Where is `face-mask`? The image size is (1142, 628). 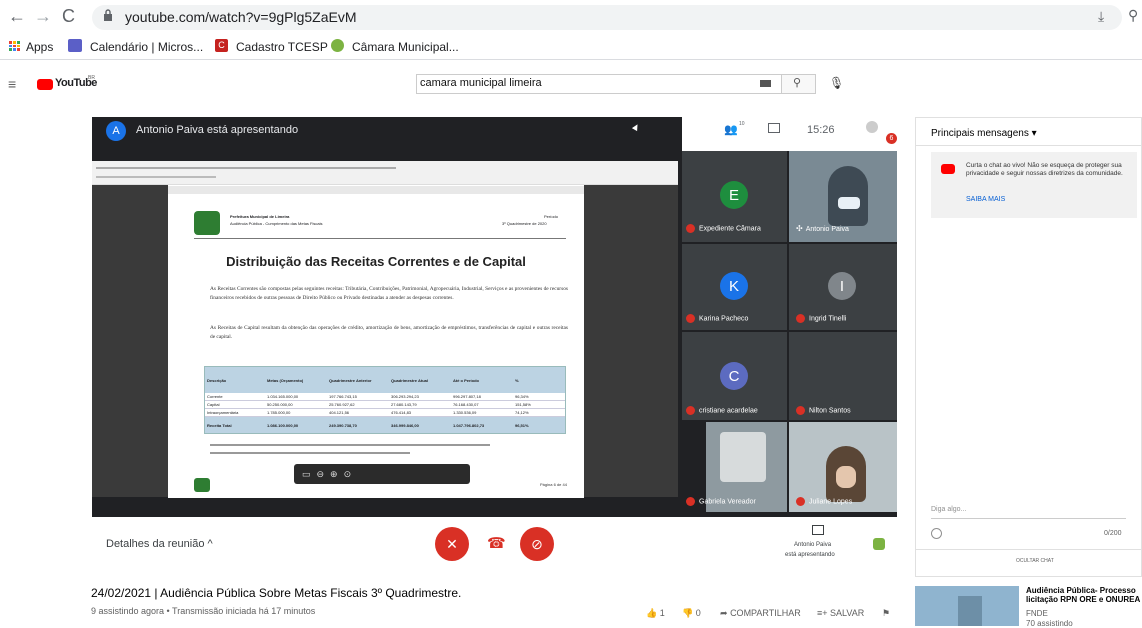 face-mask is located at coordinates (849, 203).